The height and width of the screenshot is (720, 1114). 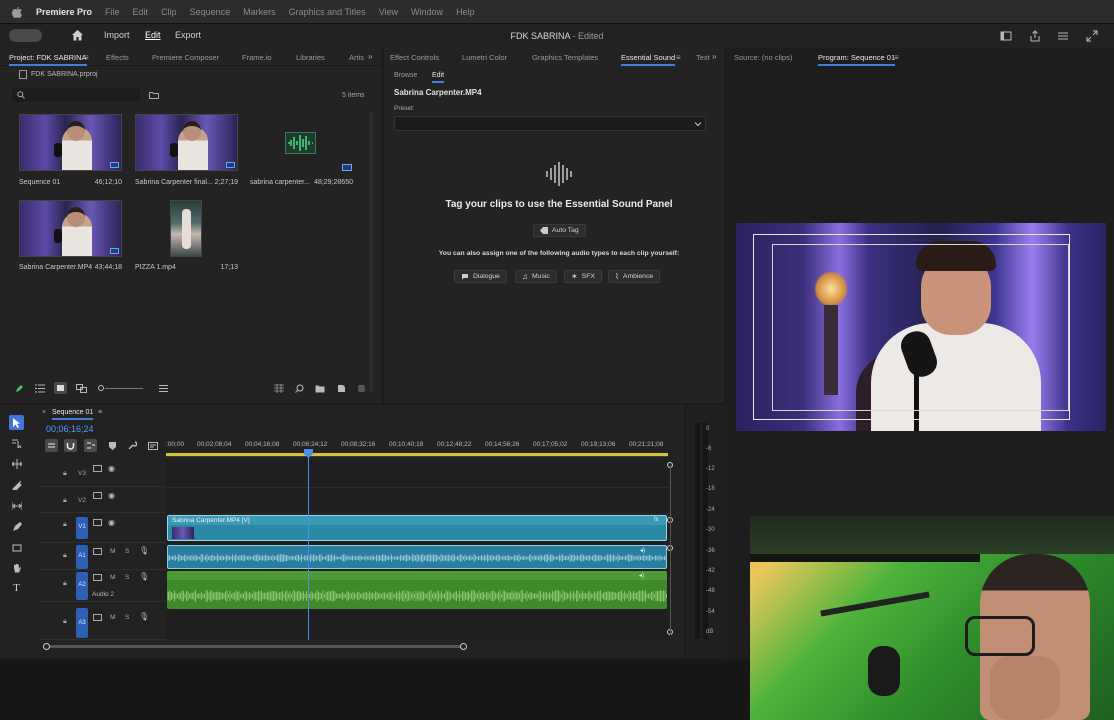 I want to click on auto-tag-button: Auto Tag, so click(x=559, y=230).